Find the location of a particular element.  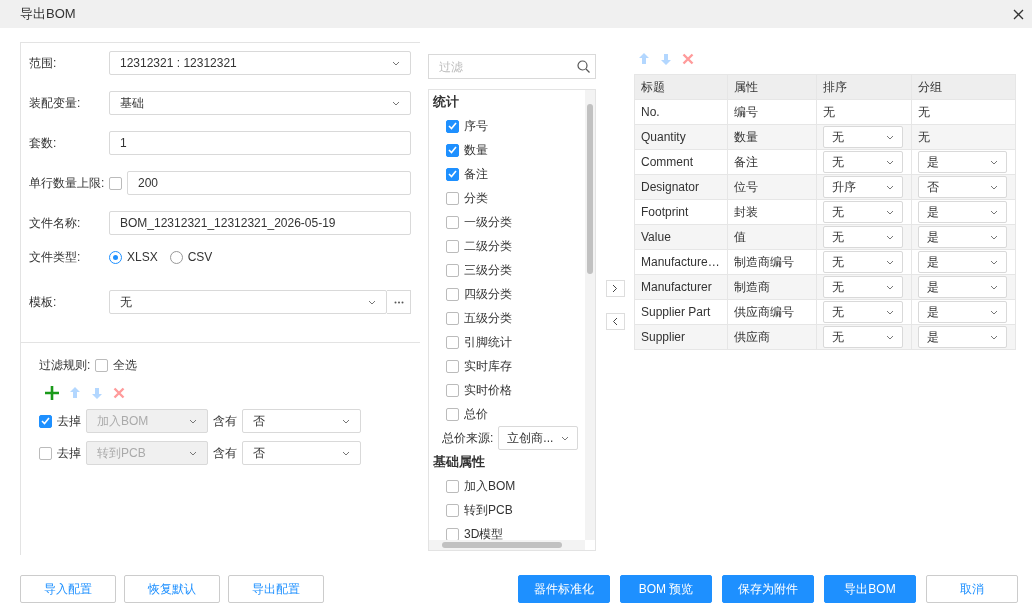

input-field: 200 is located at coordinates (269, 183).